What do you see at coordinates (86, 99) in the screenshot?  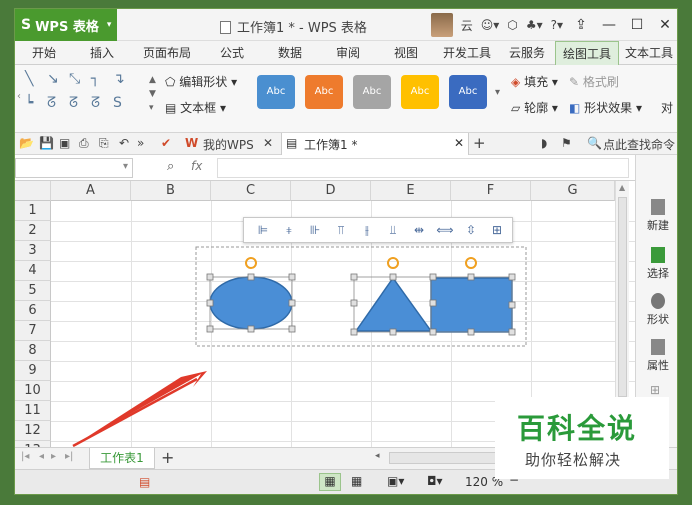 I see `shape-gallery: ╲ ↘ ⤡ ┐ ↴ ┕ ᘔ ᘔ ᘔ S` at bounding box center [86, 99].